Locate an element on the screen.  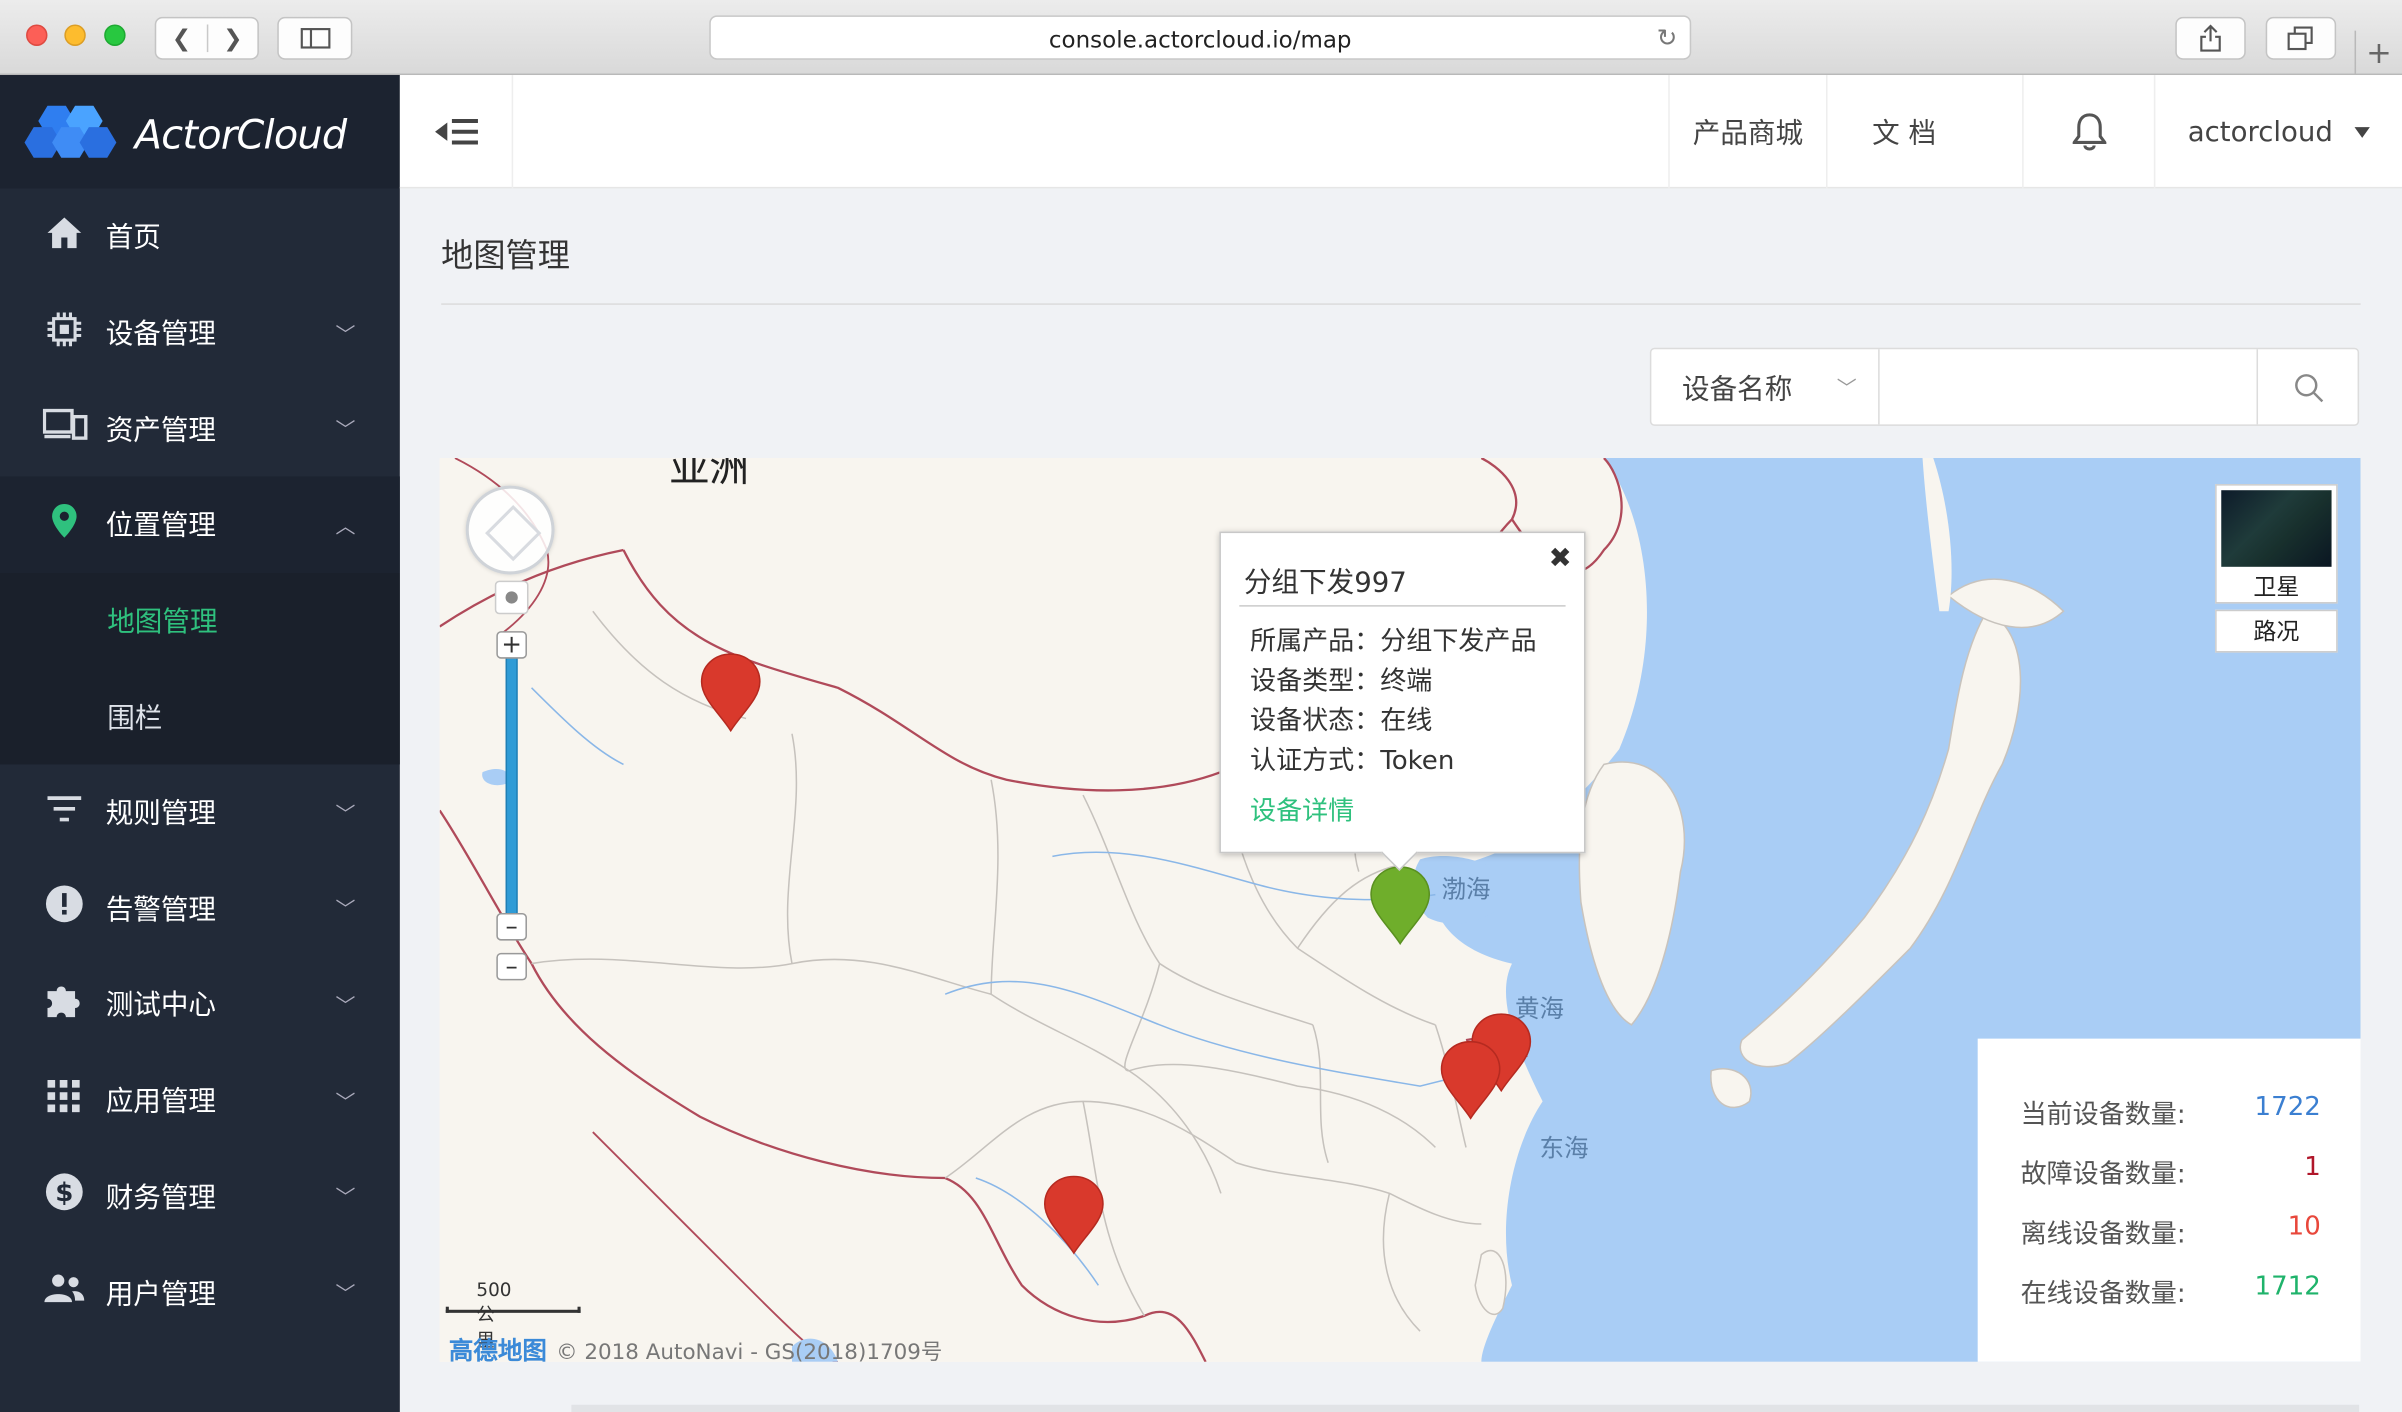
zoom-window-button is located at coordinates (115, 35).